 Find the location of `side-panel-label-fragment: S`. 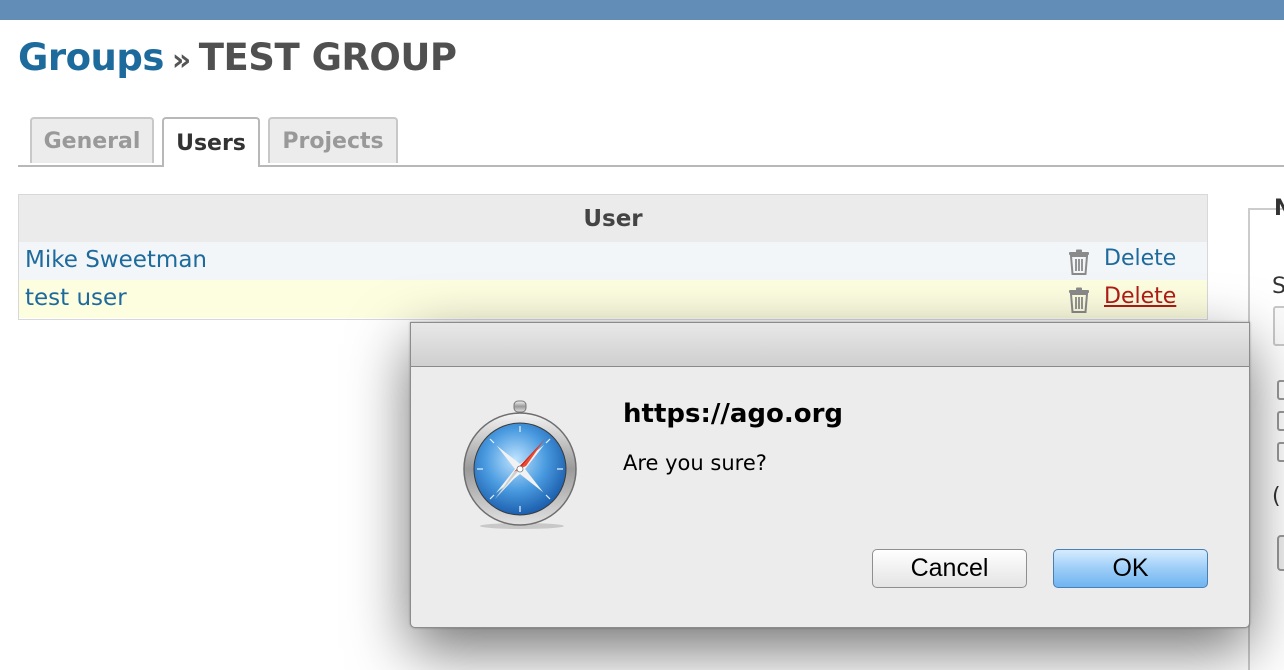

side-panel-label-fragment: S is located at coordinates (1278, 286).